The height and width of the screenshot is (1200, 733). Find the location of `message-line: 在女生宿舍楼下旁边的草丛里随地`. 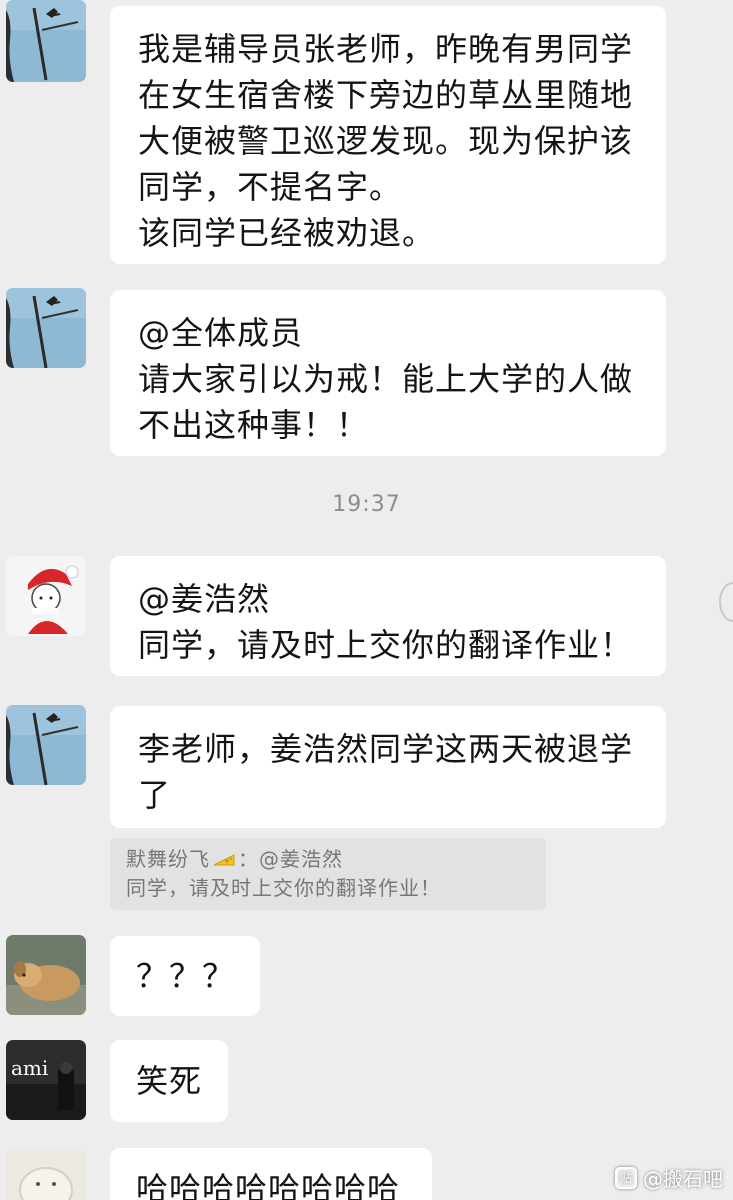

message-line: 在女生宿舍楼下旁边的草丛里随地 is located at coordinates (386, 95).